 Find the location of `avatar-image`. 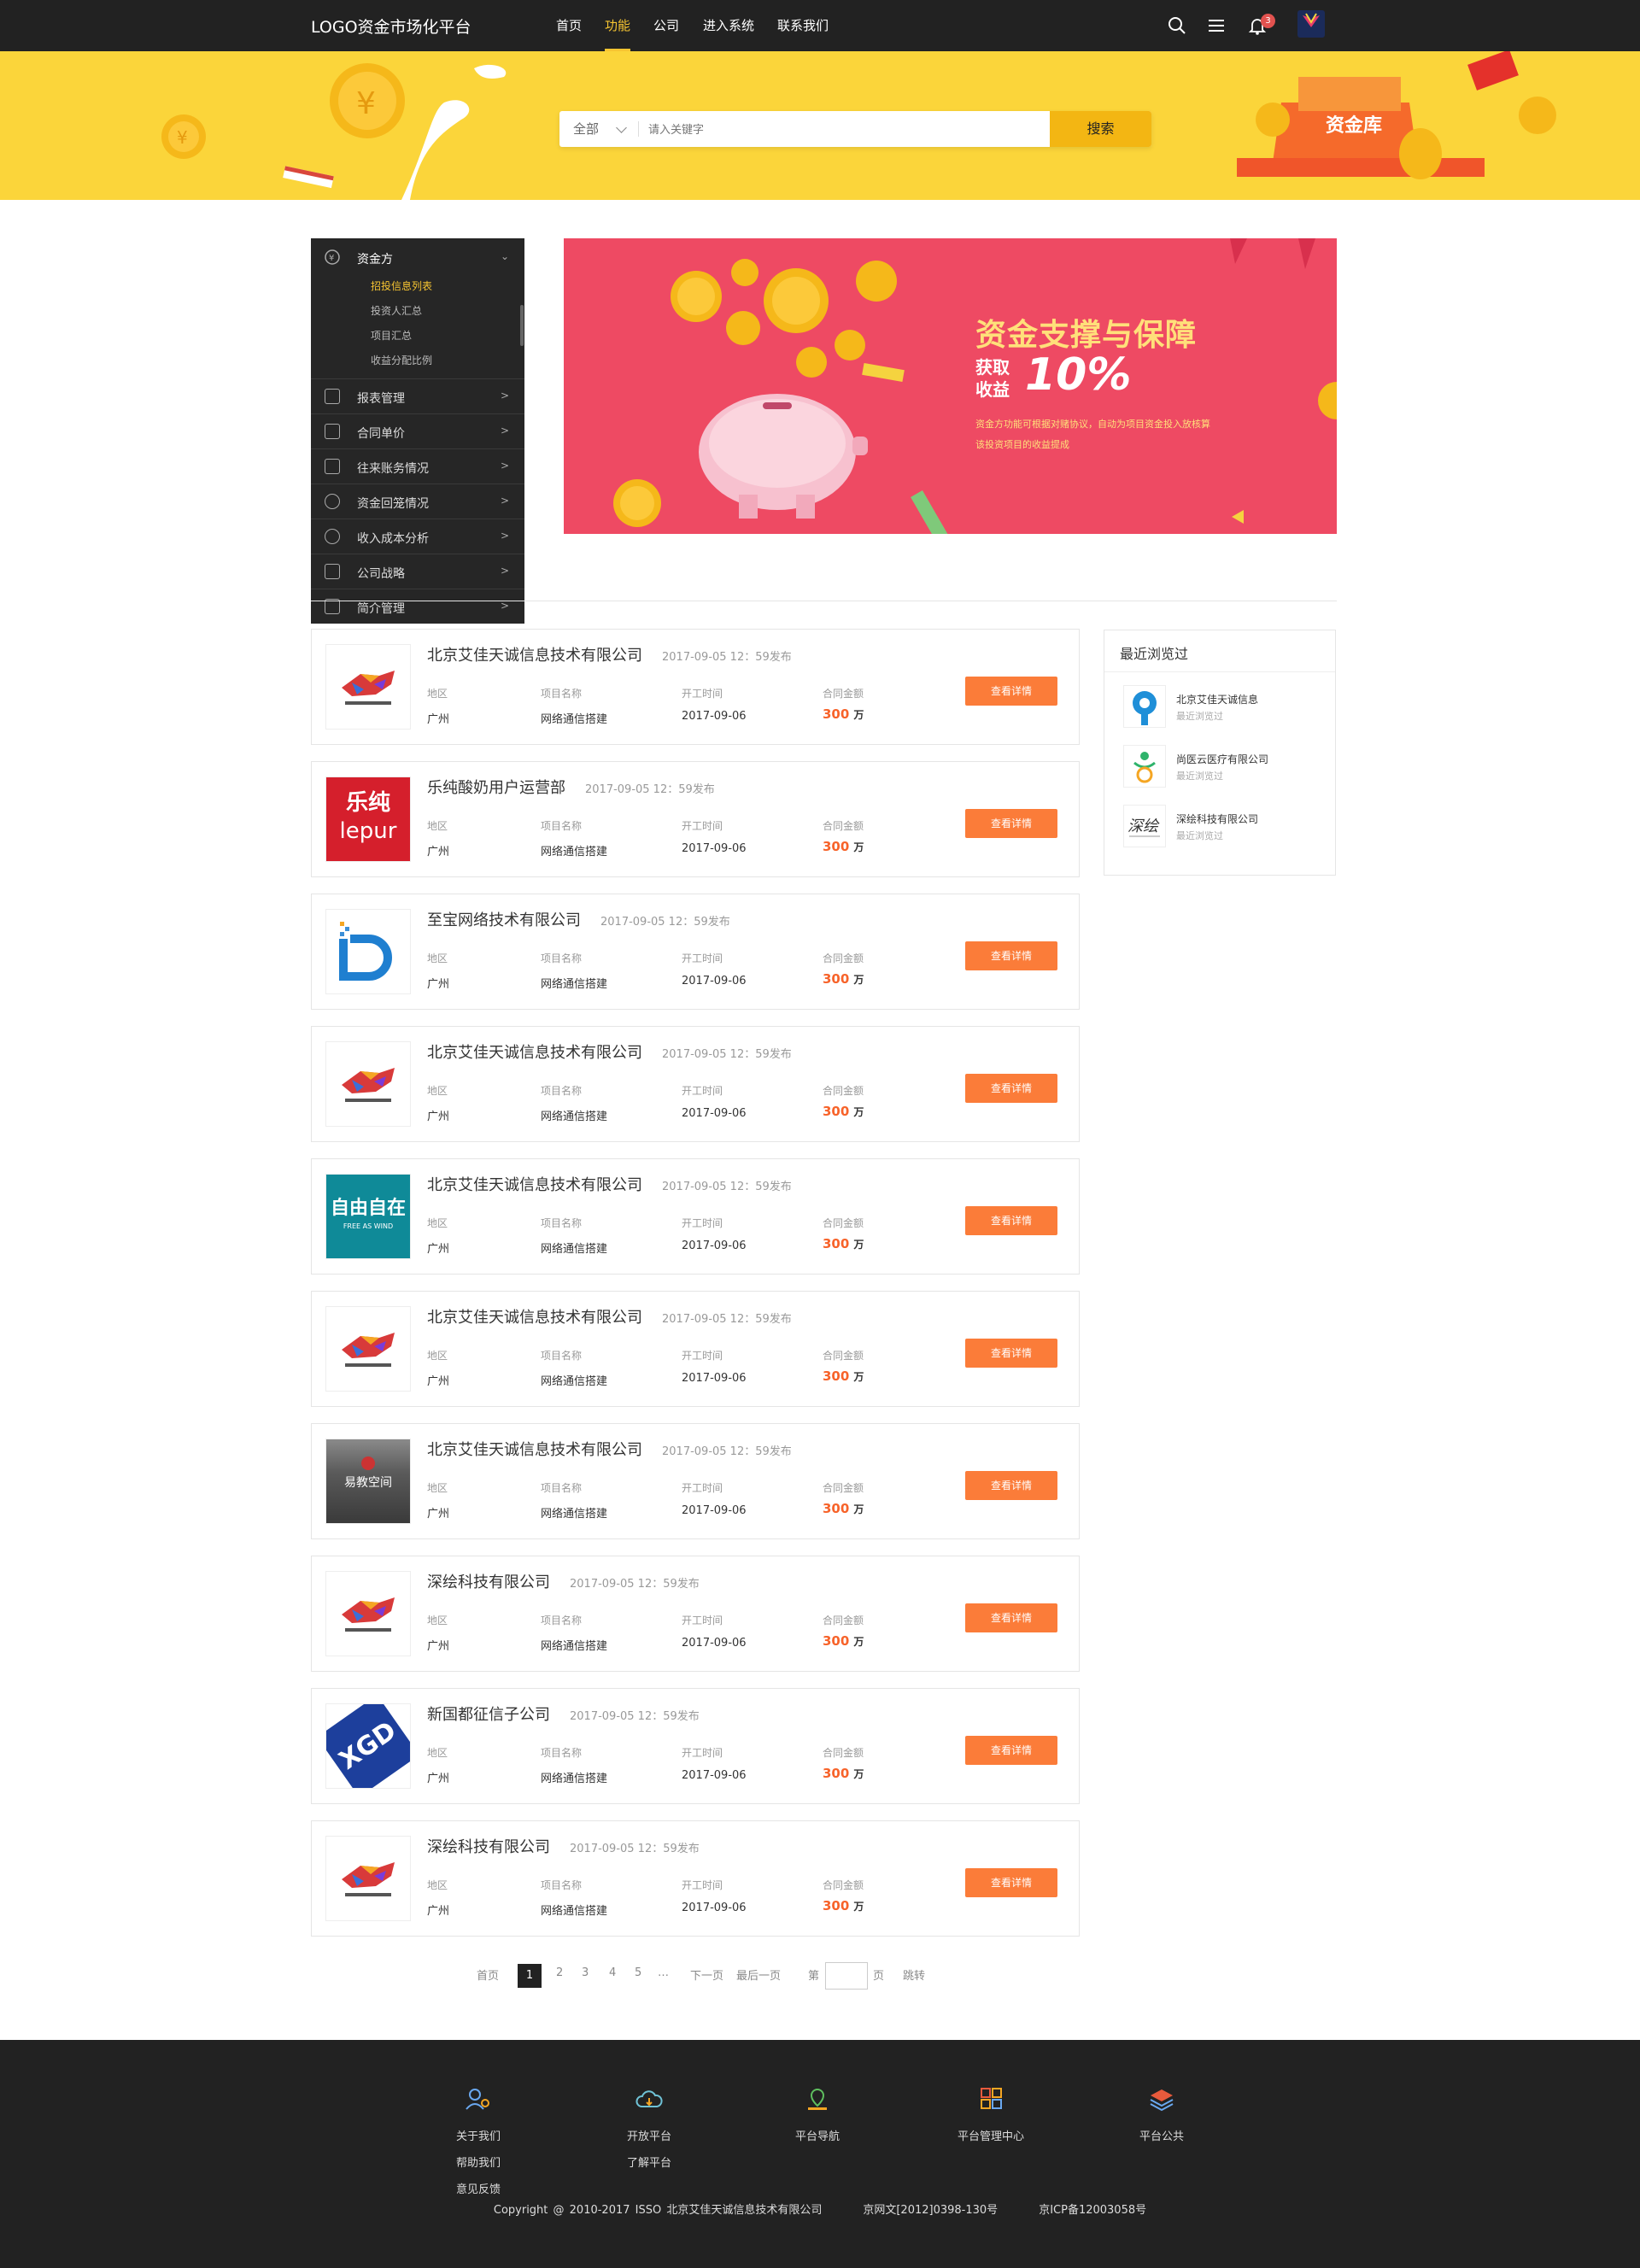

avatar-image is located at coordinates (1311, 20).